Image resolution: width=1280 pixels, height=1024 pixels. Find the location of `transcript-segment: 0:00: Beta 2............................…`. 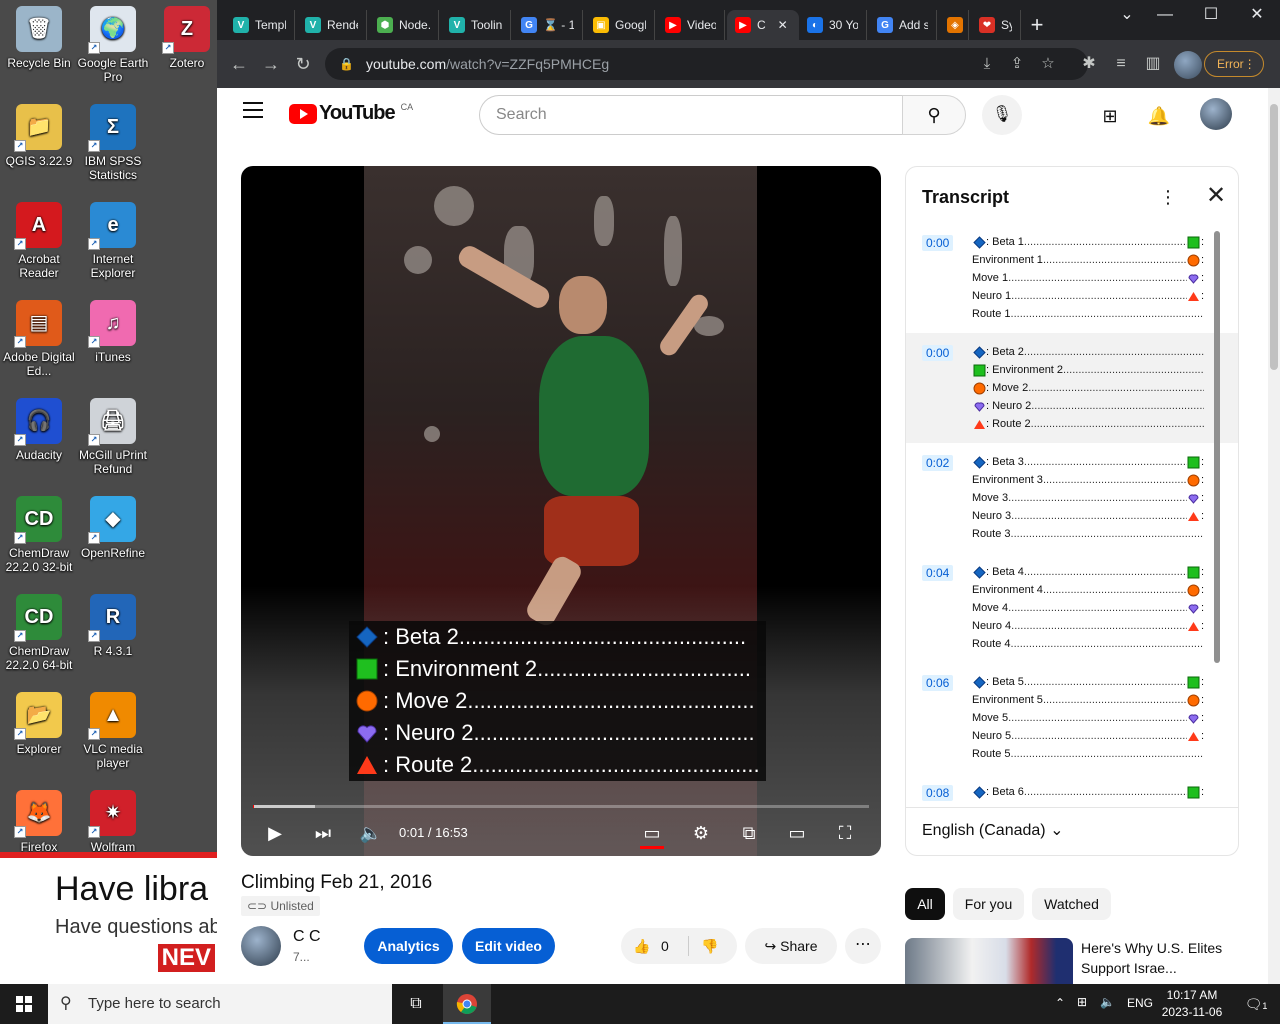

transcript-segment: 0:00: Beta 2............................… is located at coordinates (1072, 388).